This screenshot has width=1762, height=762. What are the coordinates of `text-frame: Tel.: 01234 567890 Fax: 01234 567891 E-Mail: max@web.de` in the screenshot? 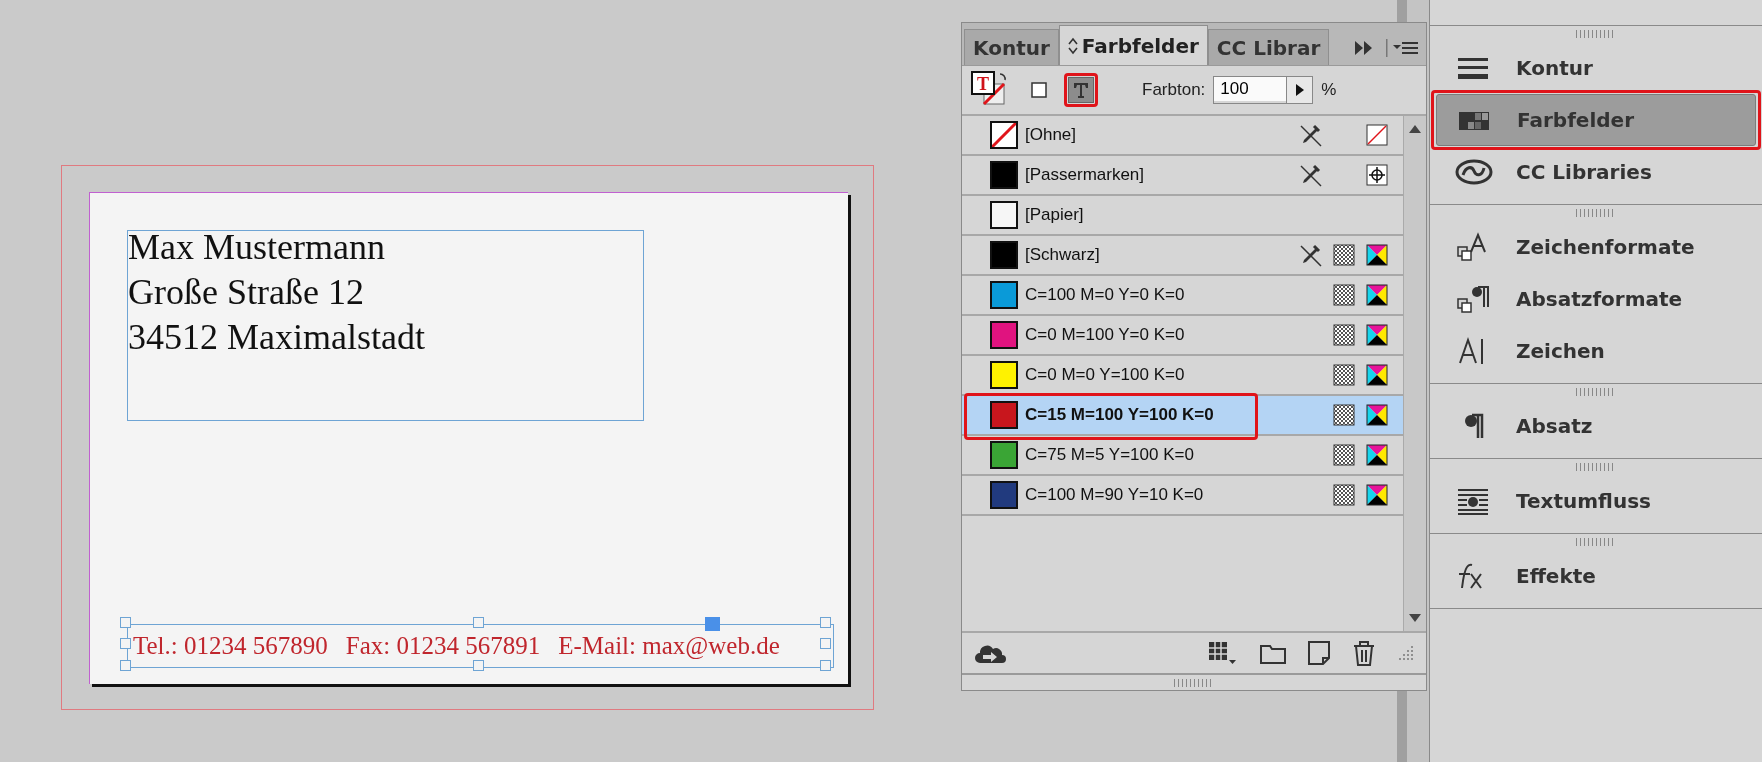 It's located at (480, 646).